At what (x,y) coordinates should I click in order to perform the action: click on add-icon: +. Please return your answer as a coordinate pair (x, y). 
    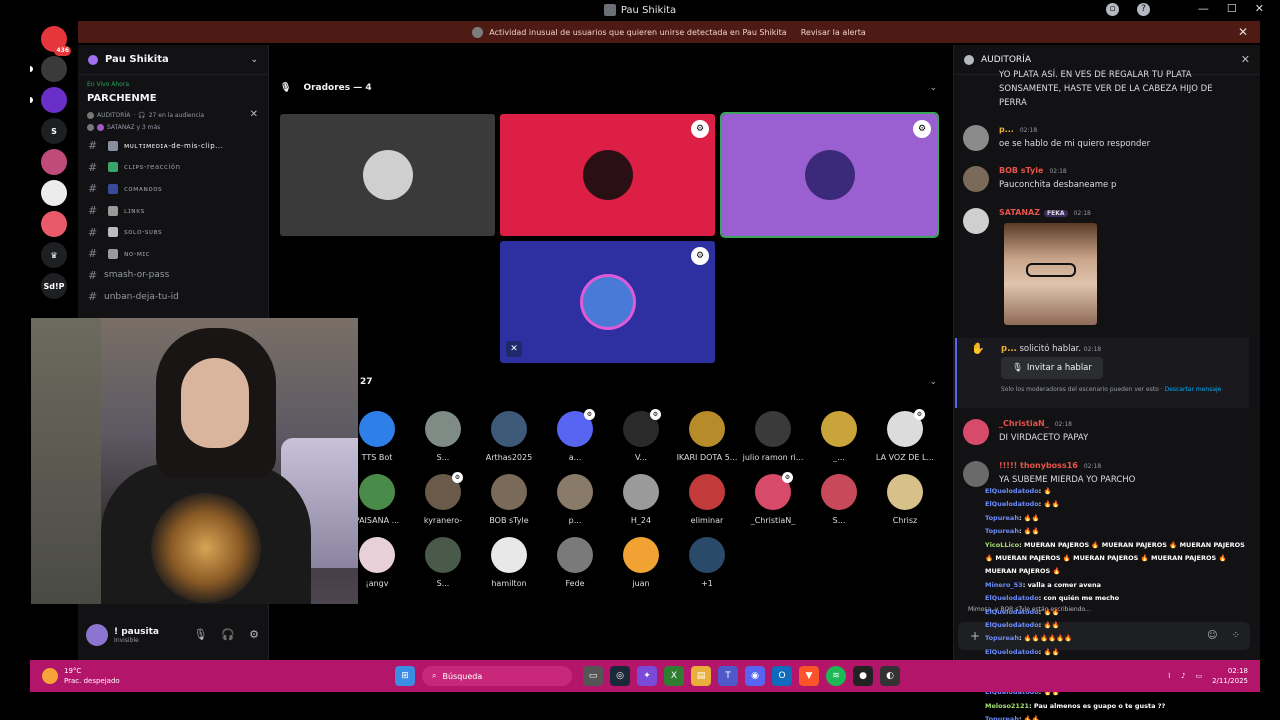
    Looking at the image, I should click on (975, 636).